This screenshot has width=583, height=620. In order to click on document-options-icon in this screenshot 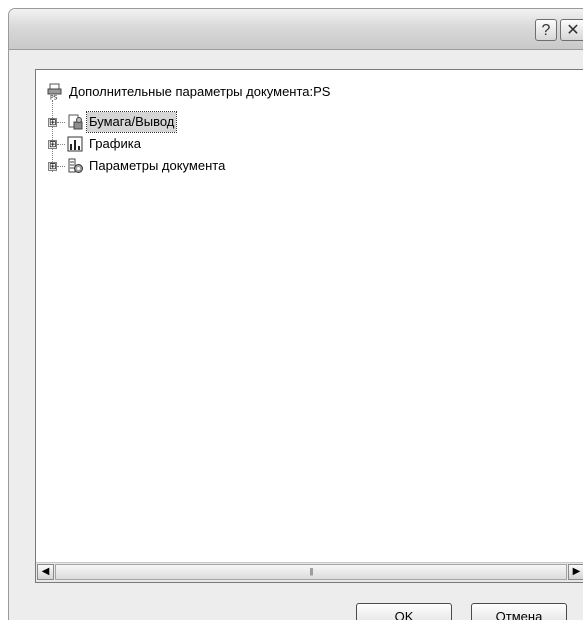, I will do `click(75, 165)`.